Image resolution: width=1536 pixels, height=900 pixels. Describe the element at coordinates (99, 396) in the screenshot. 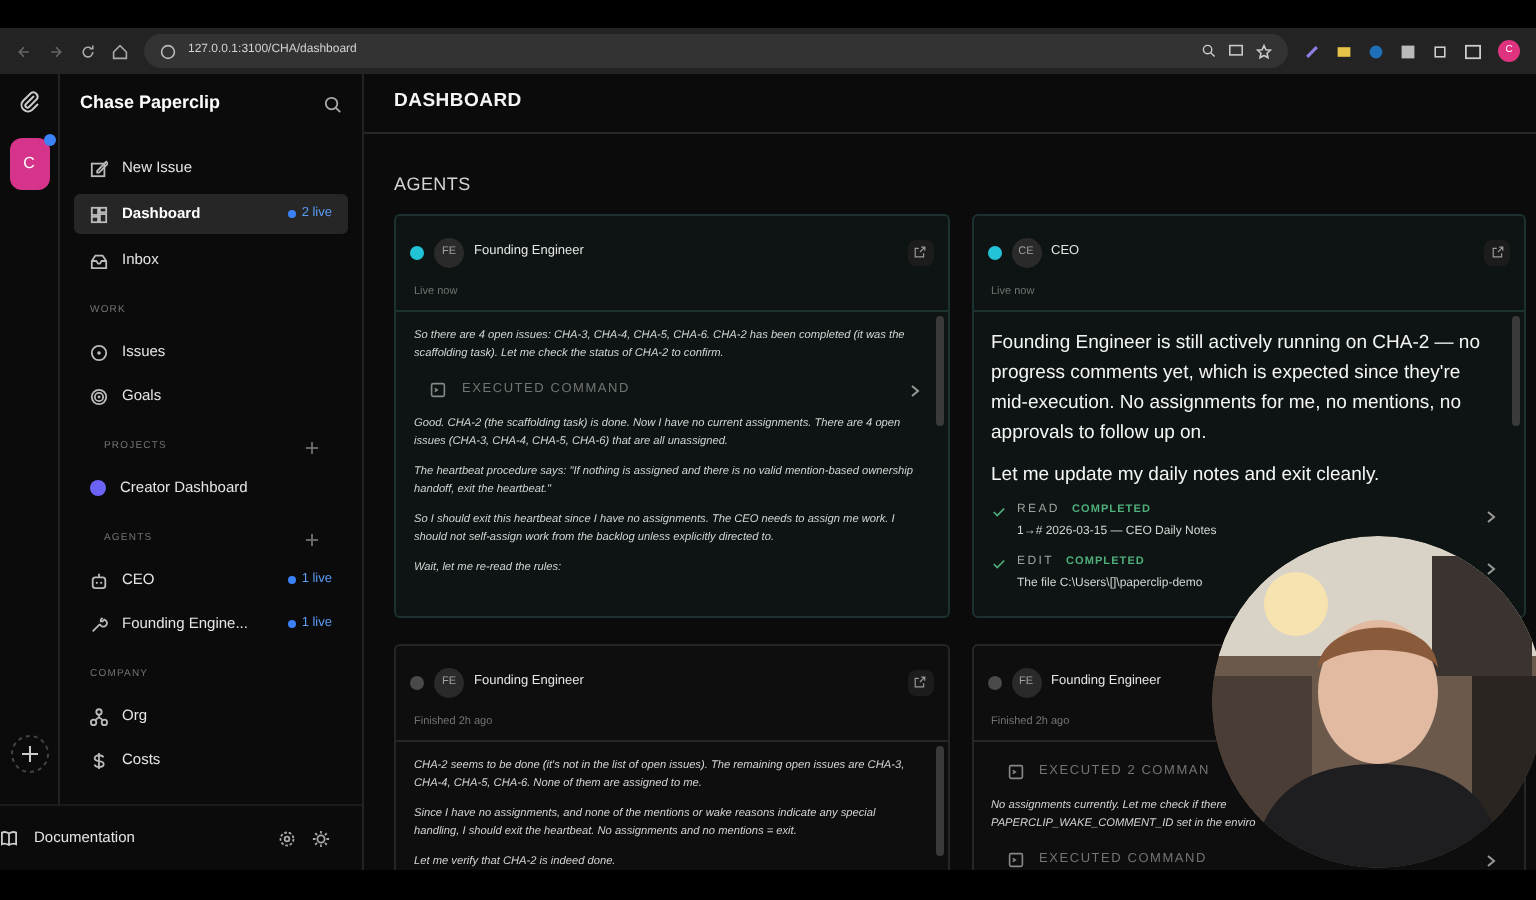

I see `target-icon` at that location.